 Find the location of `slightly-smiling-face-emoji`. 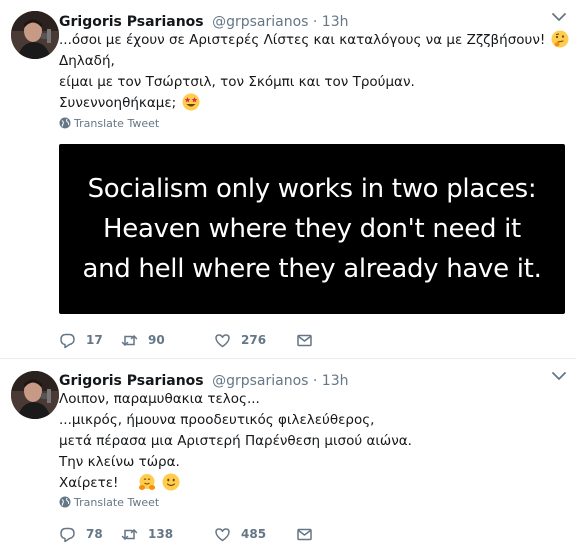

slightly-smiling-face-emoji is located at coordinates (171, 482).